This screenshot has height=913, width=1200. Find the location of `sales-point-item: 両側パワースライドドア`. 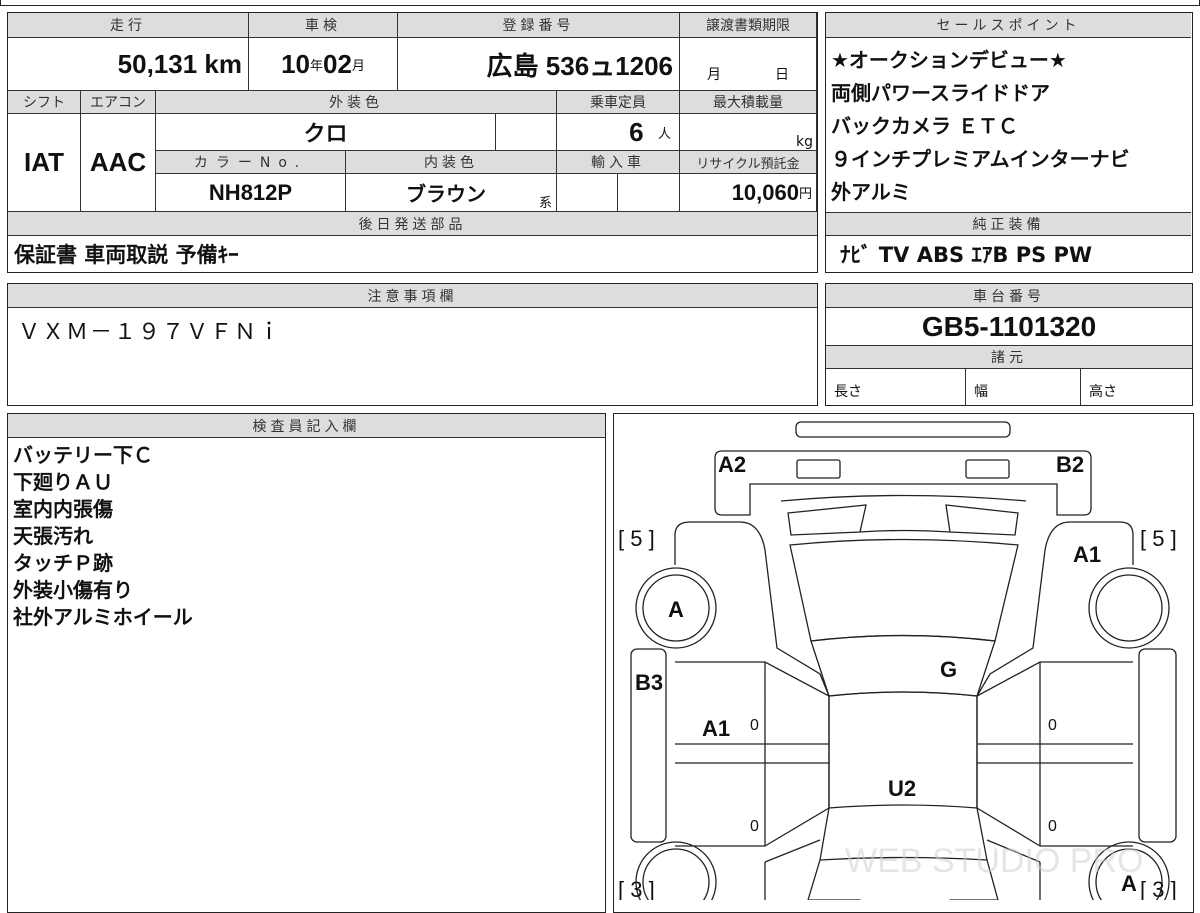

sales-point-item: 両側パワースライドドア is located at coordinates (940, 93).